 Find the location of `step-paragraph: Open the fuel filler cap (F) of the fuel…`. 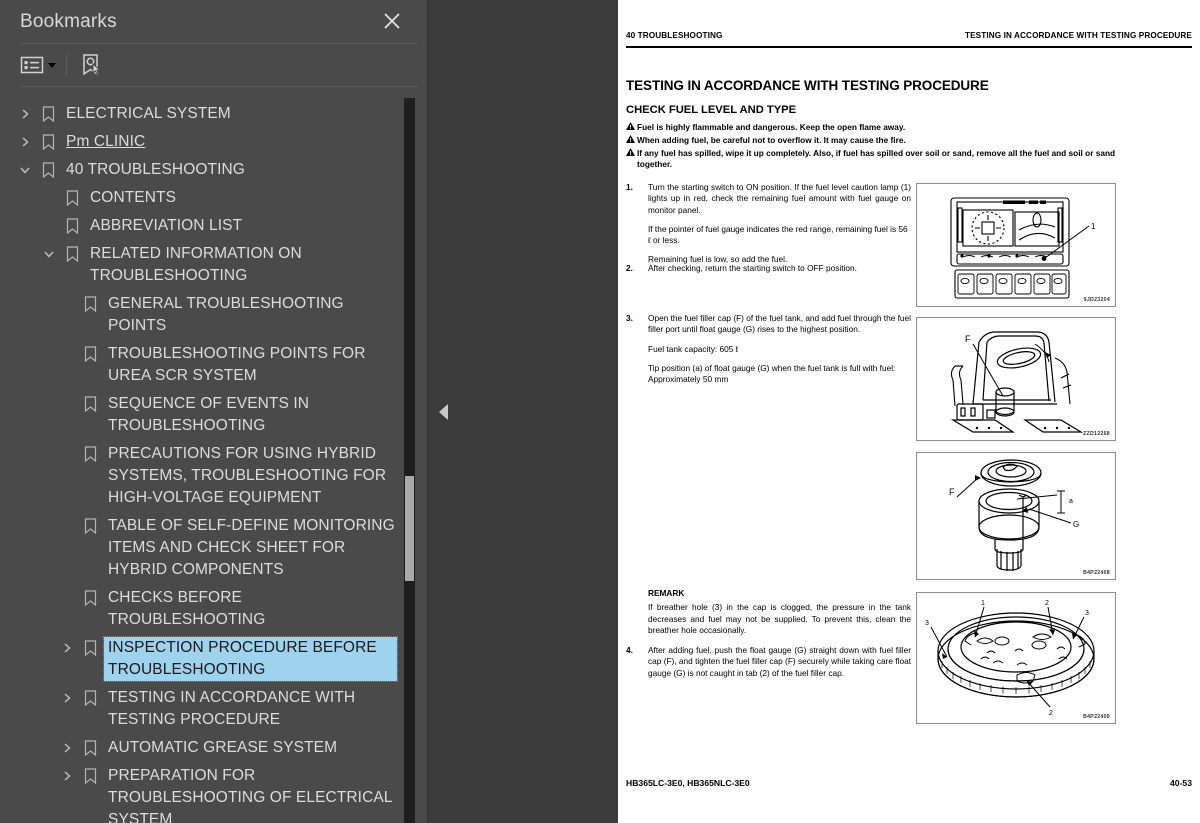

step-paragraph: Open the fuel filler cap (F) of the fuel… is located at coordinates (779, 324).